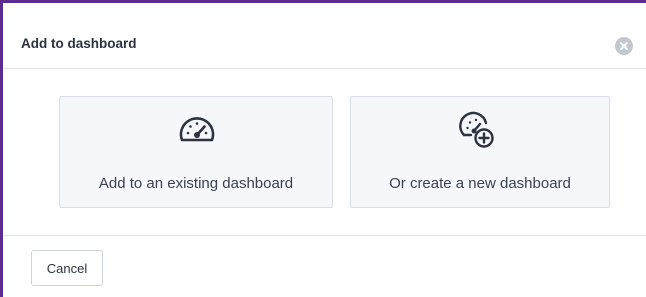  Describe the element at coordinates (476, 129) in the screenshot. I see `dashboard-add-icon` at that location.